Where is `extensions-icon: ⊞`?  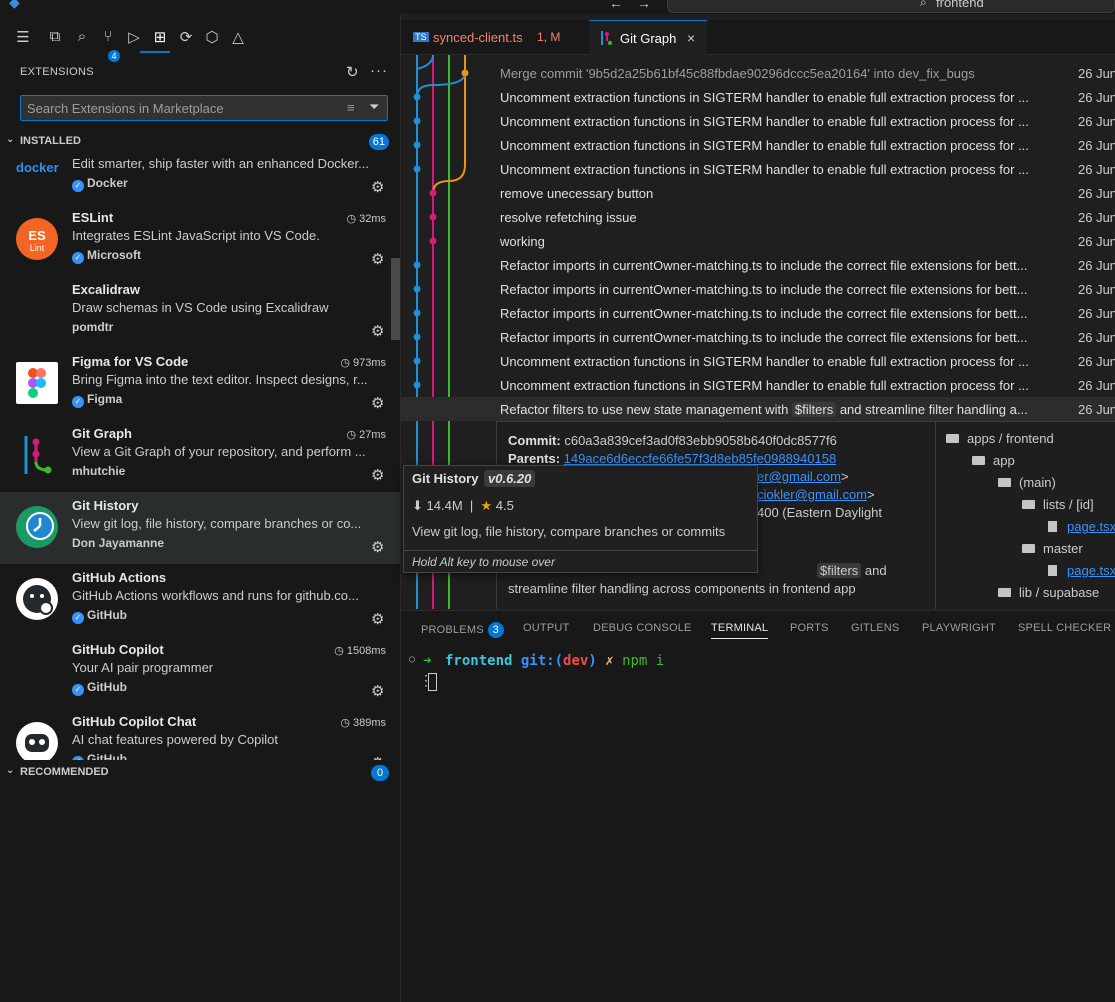
extensions-icon: ⊞ is located at coordinates (160, 38).